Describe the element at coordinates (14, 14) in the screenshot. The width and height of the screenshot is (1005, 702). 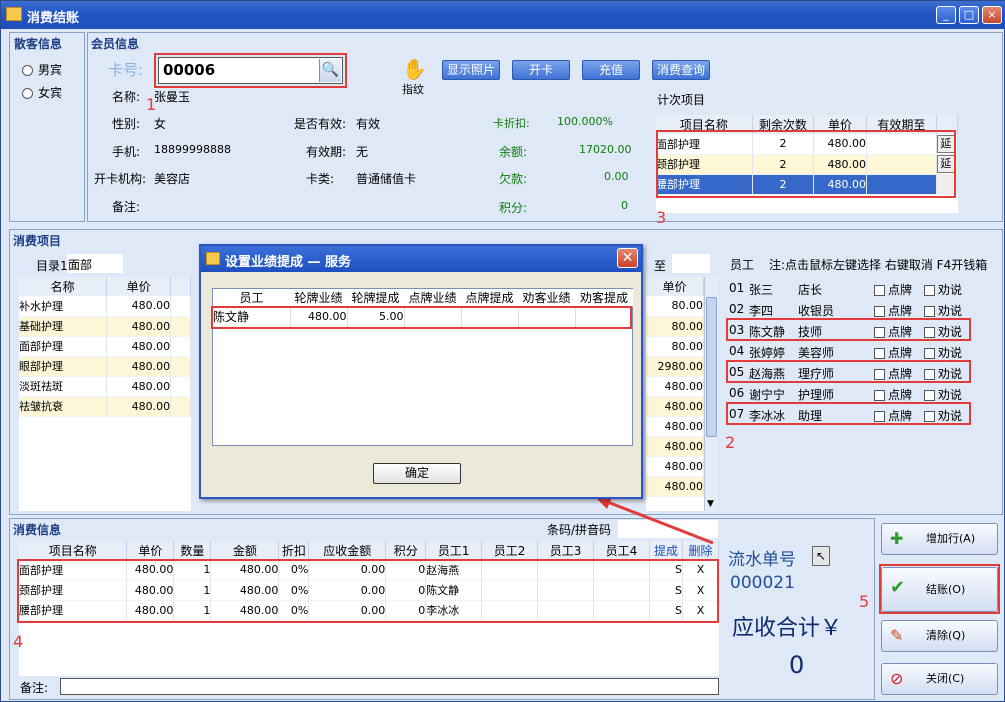
I see `app-icon` at that location.